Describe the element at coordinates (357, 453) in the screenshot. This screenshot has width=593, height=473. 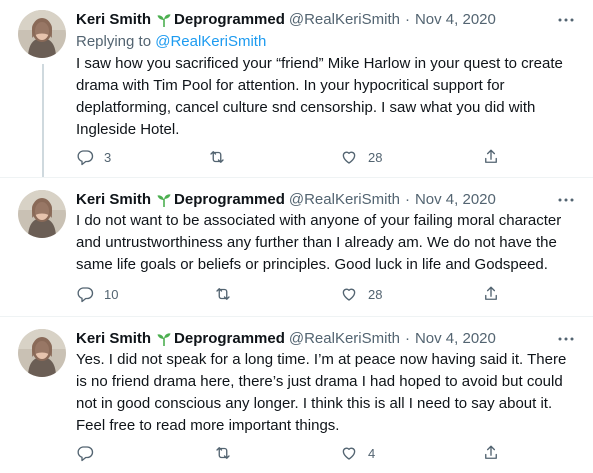
I see `like-button: 4` at that location.